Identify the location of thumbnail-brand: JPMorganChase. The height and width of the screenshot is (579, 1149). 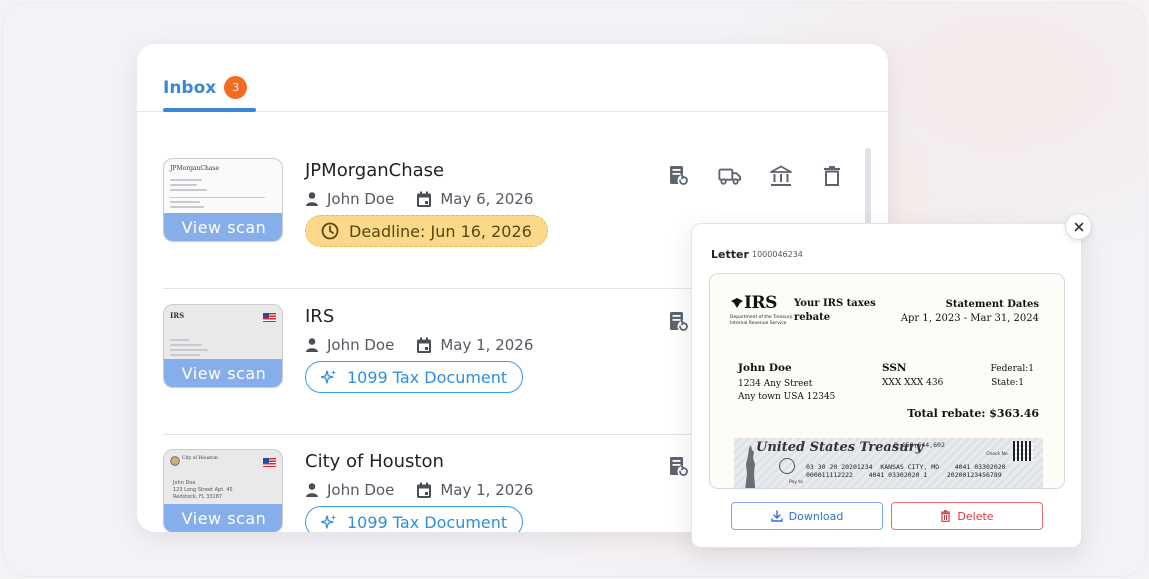
(195, 168).